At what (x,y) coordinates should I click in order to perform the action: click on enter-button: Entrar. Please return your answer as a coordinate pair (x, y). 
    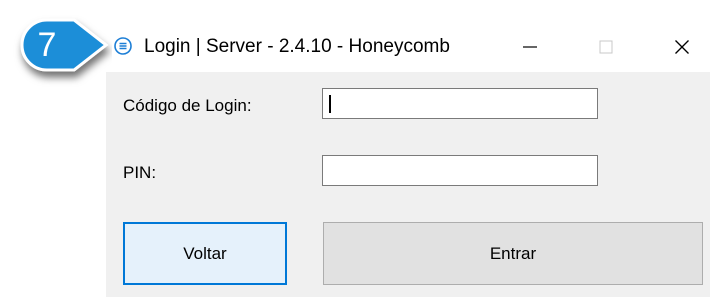
    Looking at the image, I should click on (513, 253).